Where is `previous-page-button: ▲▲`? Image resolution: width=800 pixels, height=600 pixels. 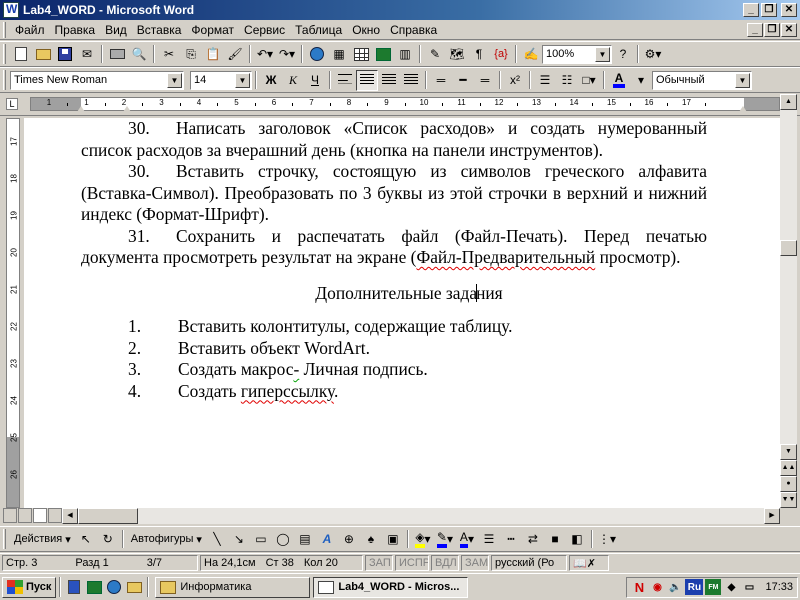 previous-page-button: ▲▲ is located at coordinates (788, 468).